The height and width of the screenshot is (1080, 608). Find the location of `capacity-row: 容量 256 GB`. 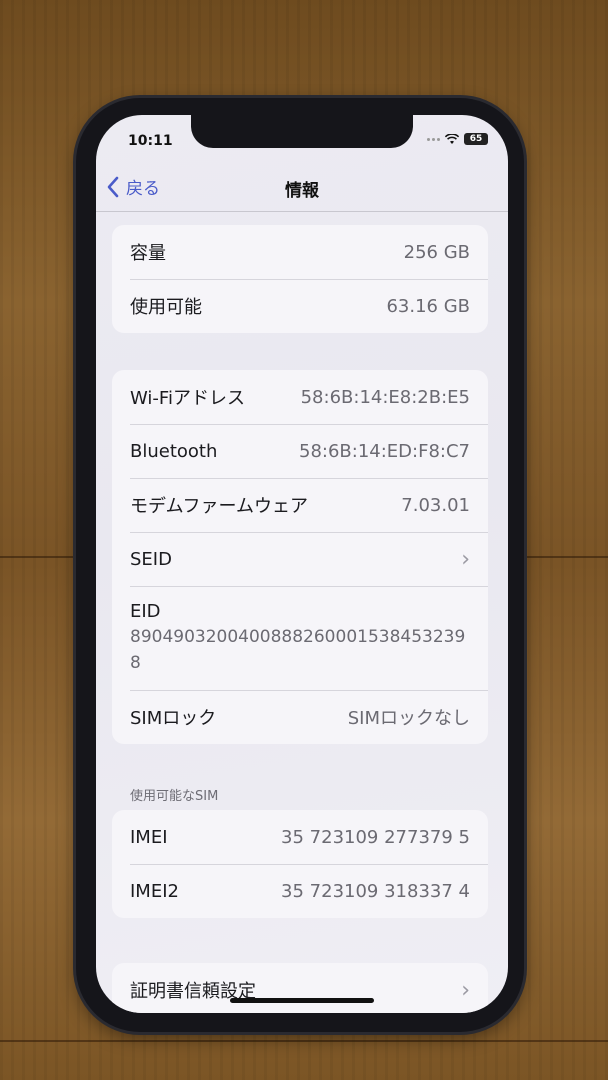

capacity-row: 容量 256 GB is located at coordinates (300, 252).